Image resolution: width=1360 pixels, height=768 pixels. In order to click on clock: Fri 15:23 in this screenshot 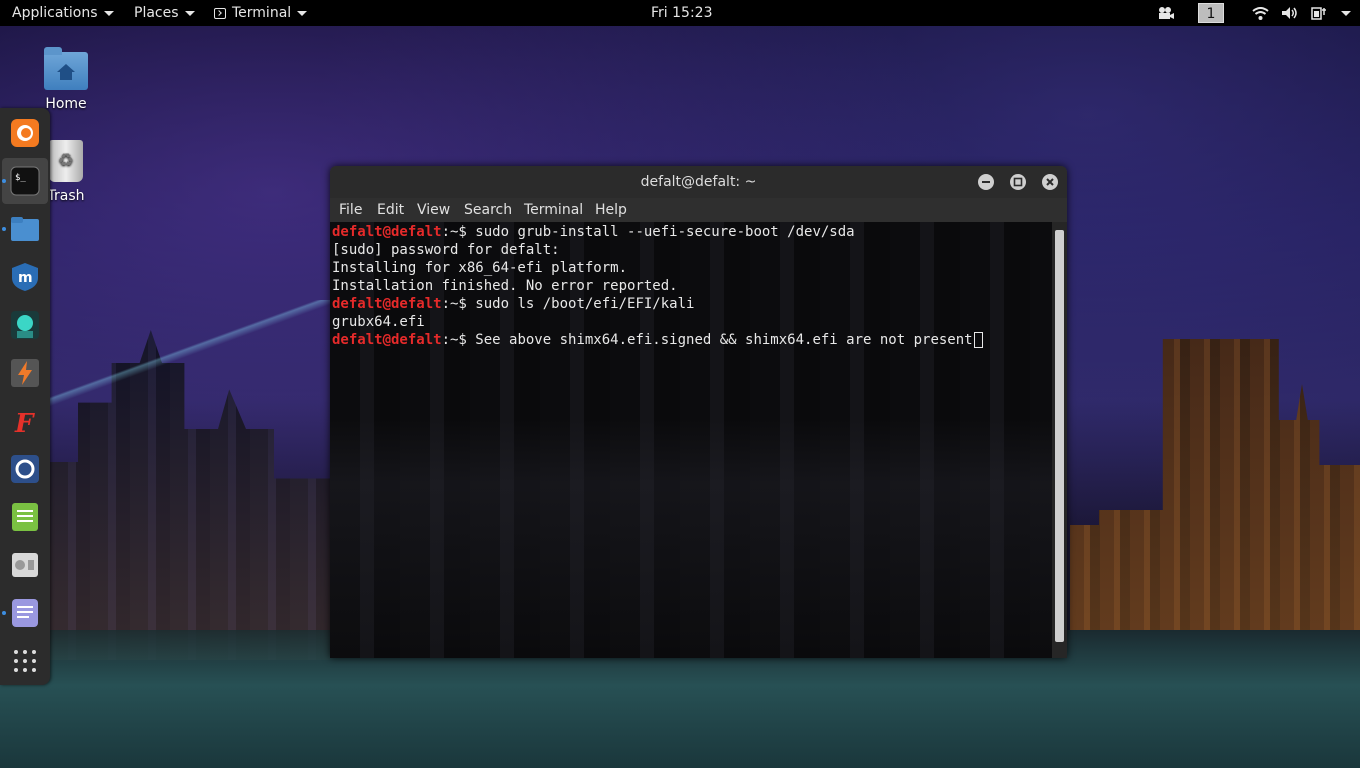, I will do `click(681, 13)`.